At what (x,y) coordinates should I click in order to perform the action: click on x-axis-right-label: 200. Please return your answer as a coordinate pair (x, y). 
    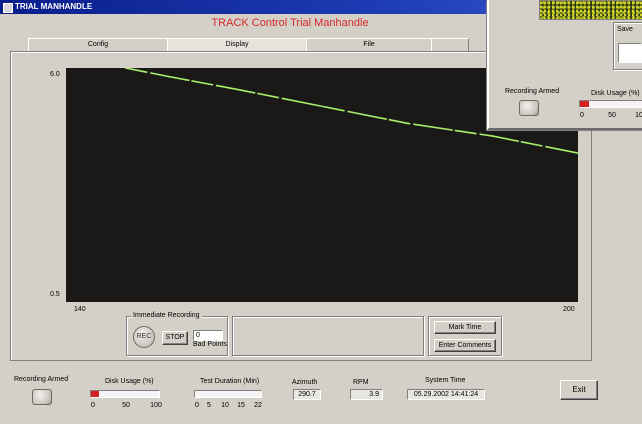
    Looking at the image, I should click on (569, 309).